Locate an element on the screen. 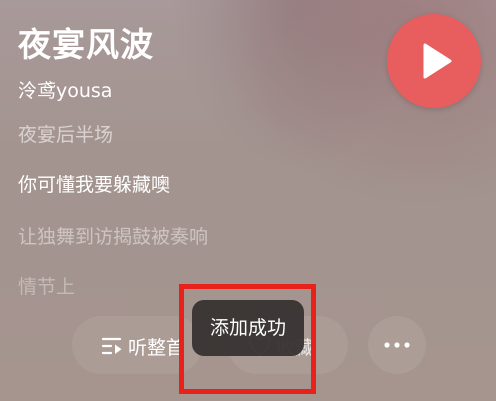 Image resolution: width=496 pixels, height=401 pixels. more-button is located at coordinates (397, 345).